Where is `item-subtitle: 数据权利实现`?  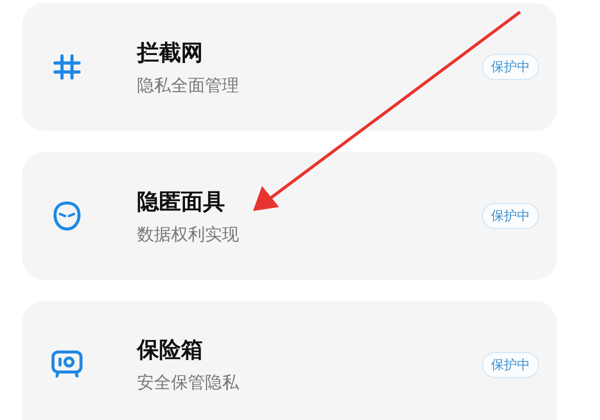
item-subtitle: 数据权利实现 is located at coordinates (188, 235).